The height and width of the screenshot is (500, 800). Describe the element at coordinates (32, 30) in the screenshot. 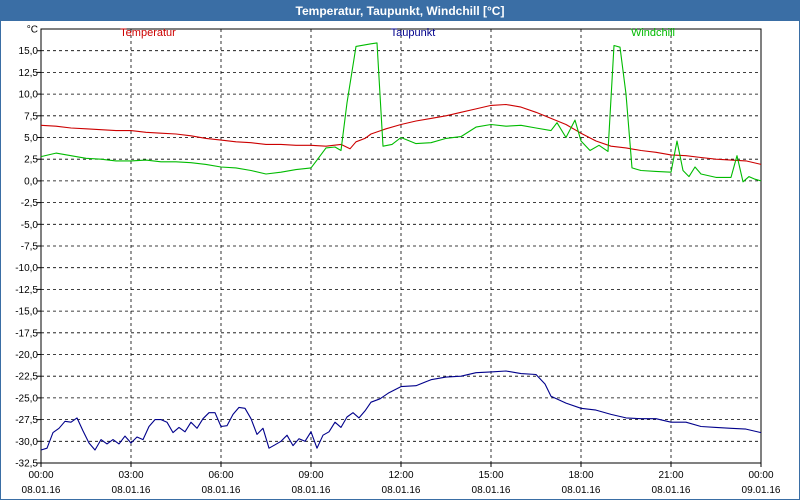

I see `y-unit-label: °C` at that location.